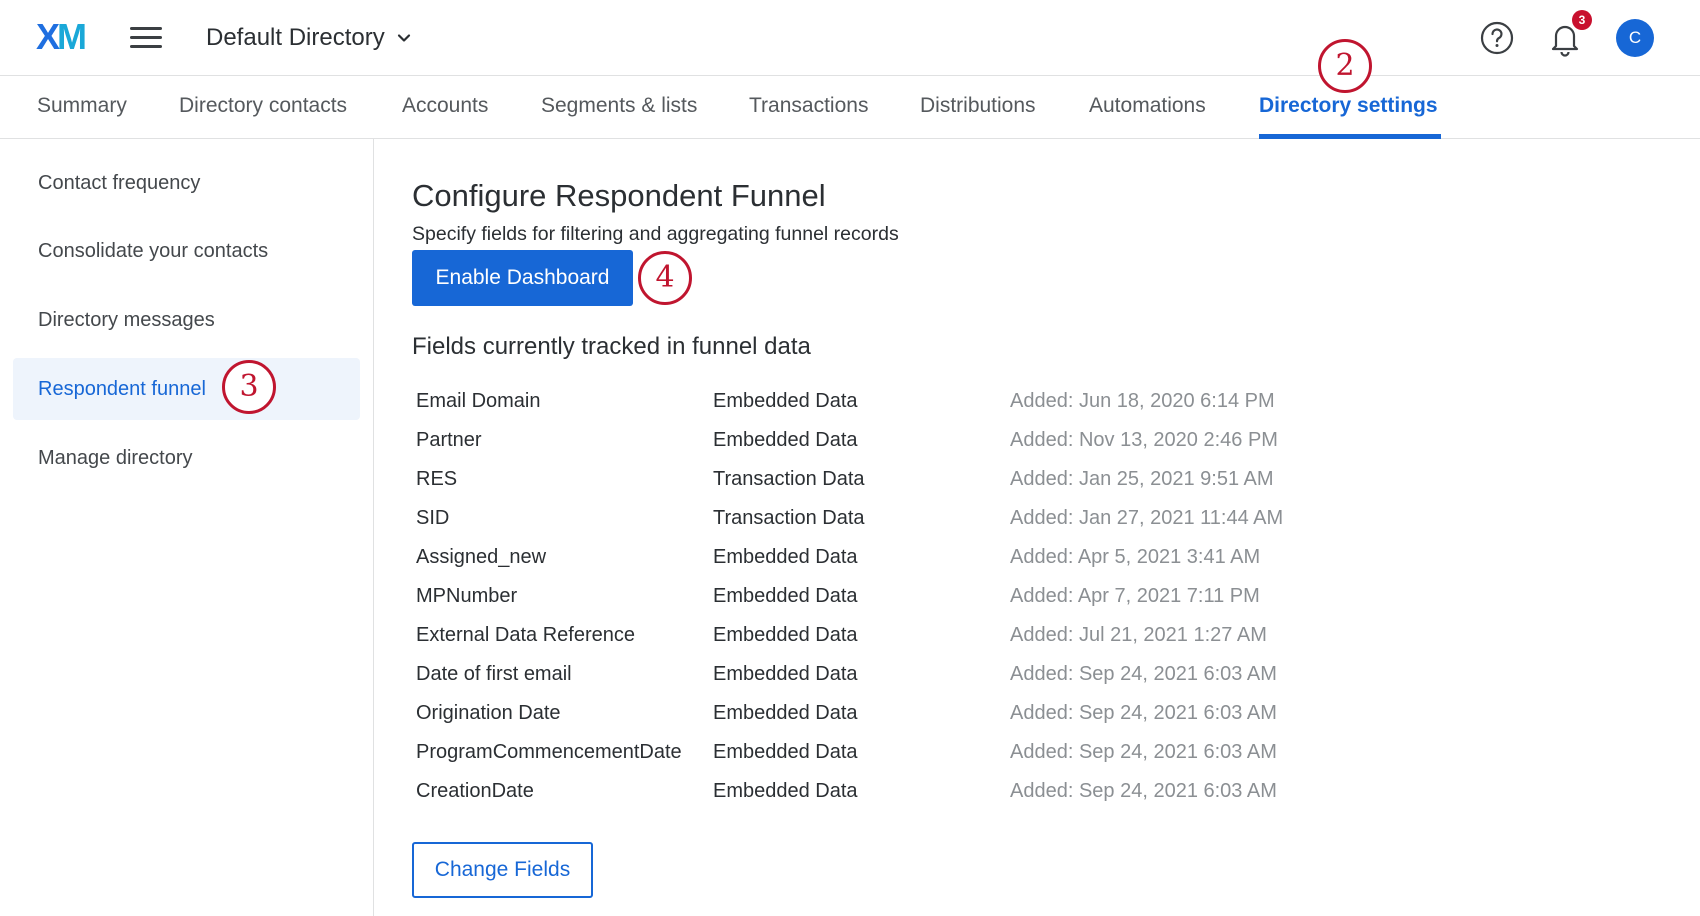  Describe the element at coordinates (433, 518) in the screenshot. I see `field-name: SID` at that location.